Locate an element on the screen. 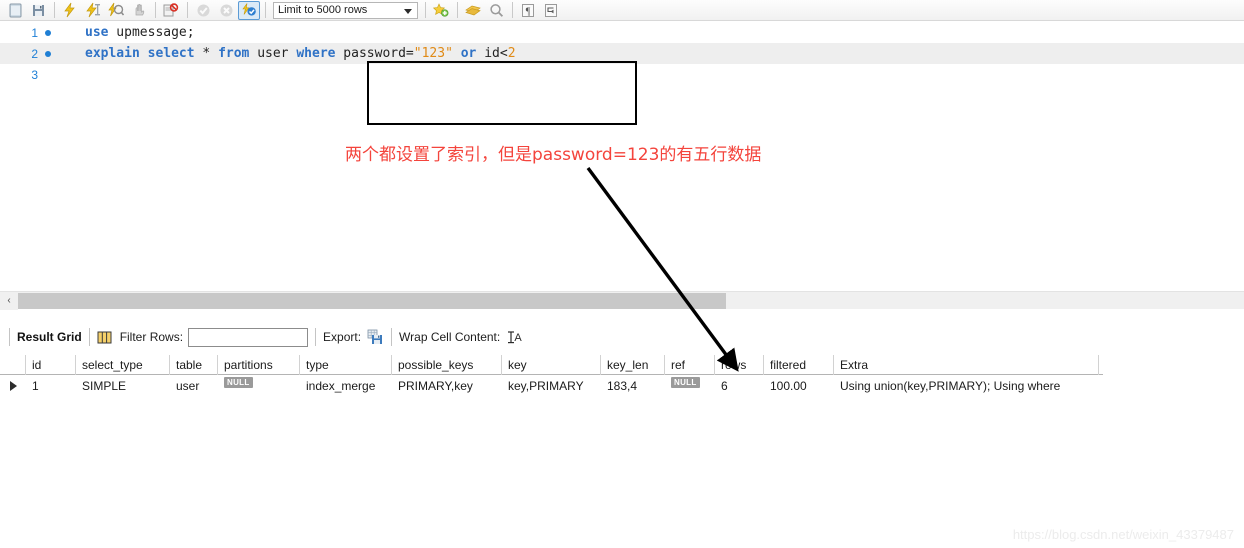 This screenshot has width=1244, height=548. limit-rows-dropdown: Limit to 5000 rows is located at coordinates (345, 10).